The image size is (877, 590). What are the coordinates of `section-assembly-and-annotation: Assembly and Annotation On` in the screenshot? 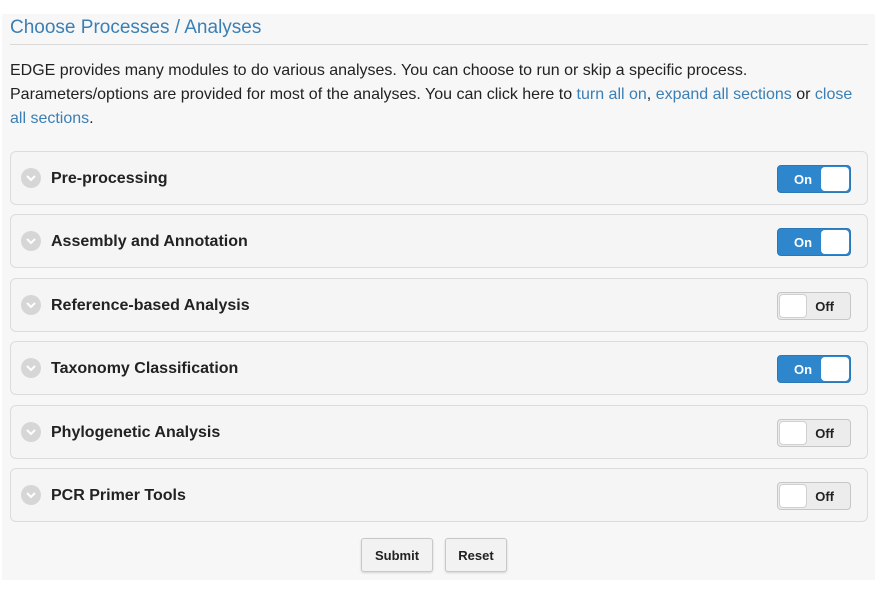 It's located at (439, 241).